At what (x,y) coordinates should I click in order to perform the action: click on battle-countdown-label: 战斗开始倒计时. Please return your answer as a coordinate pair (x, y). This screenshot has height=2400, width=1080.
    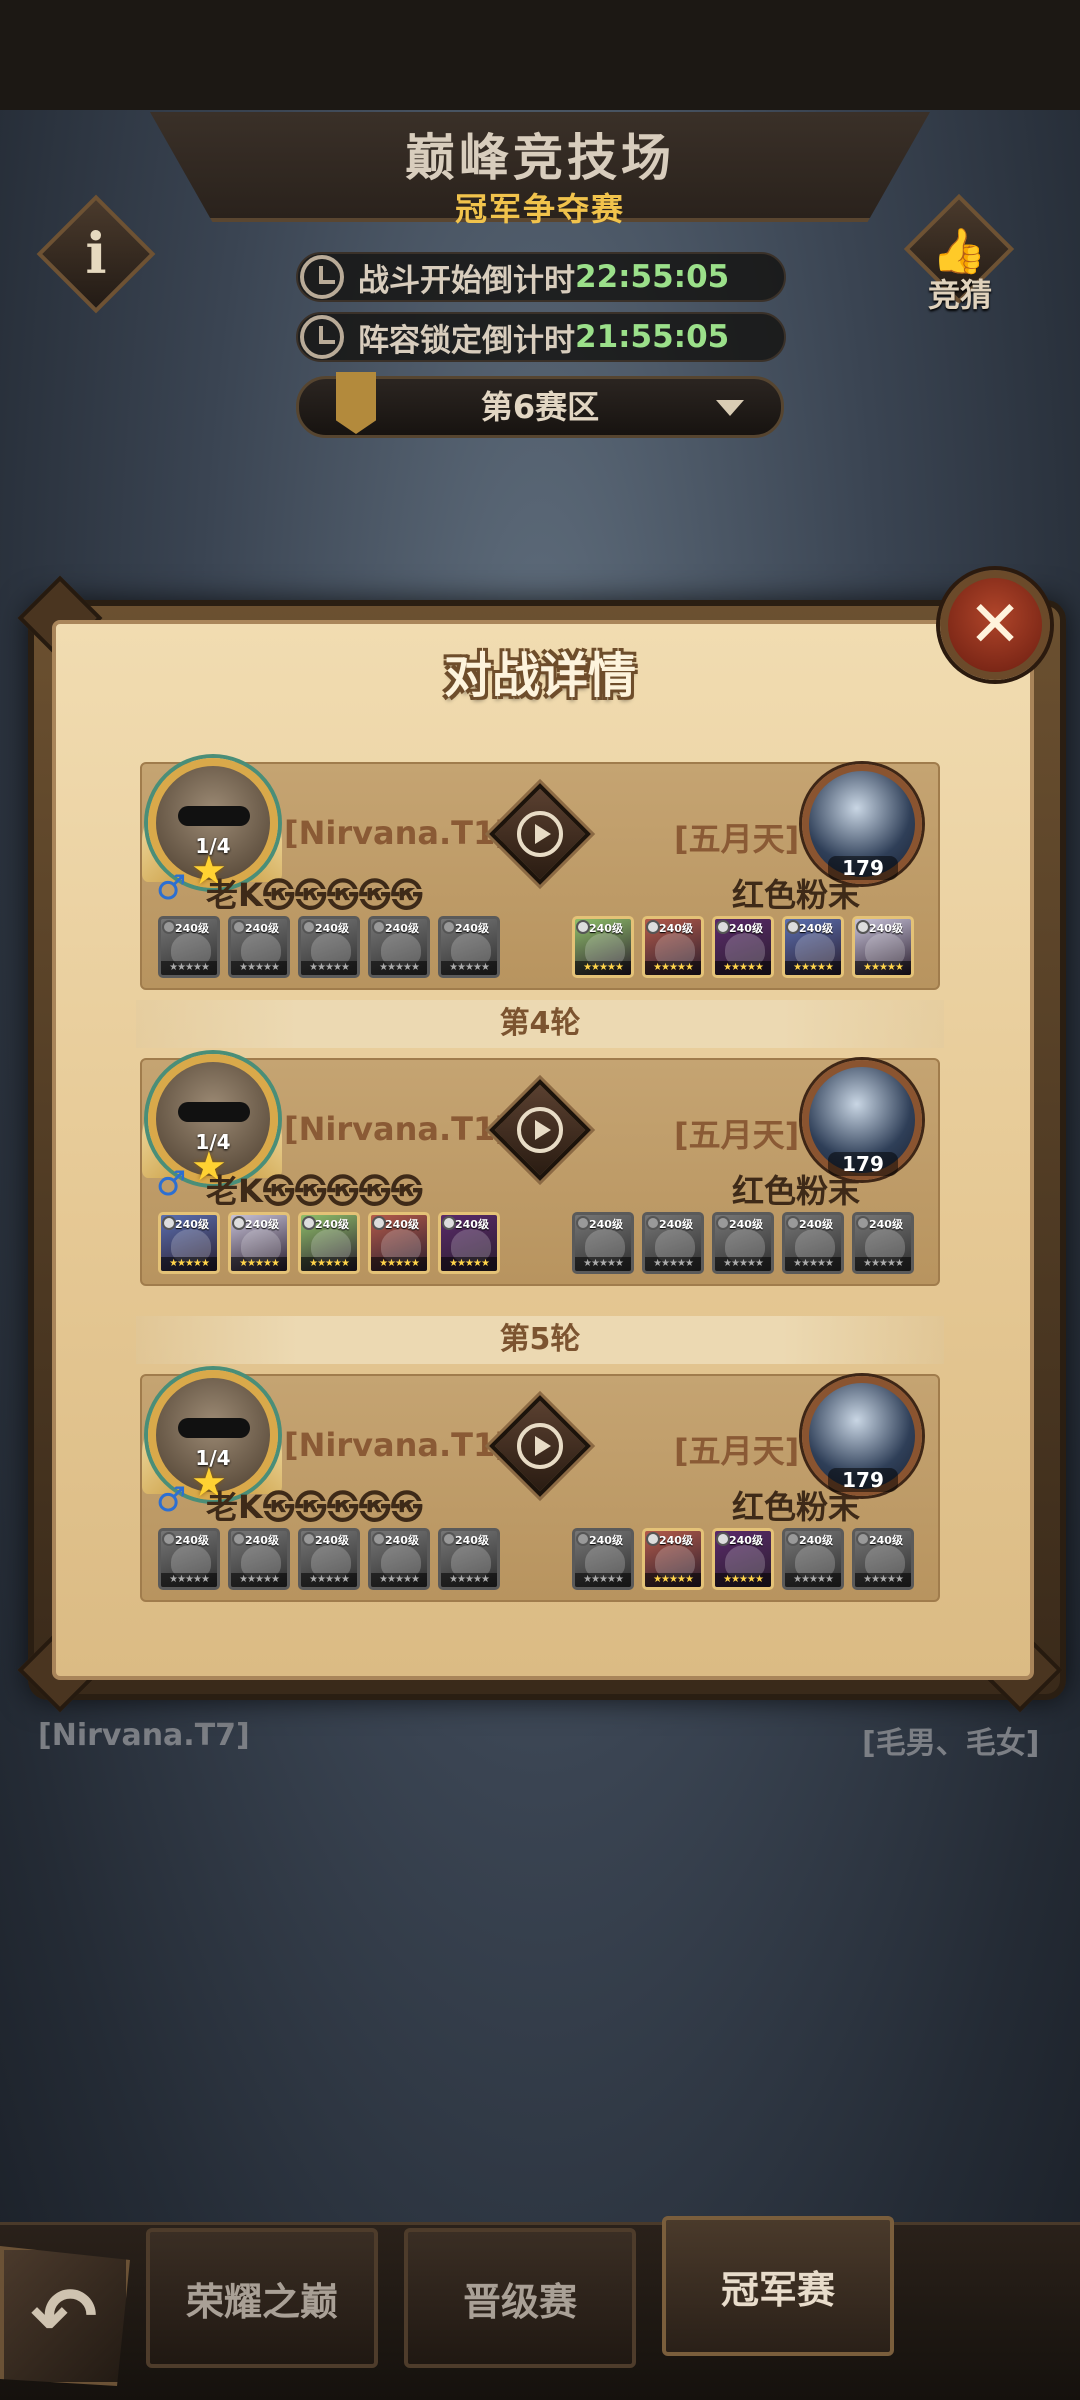
    Looking at the image, I should click on (466, 280).